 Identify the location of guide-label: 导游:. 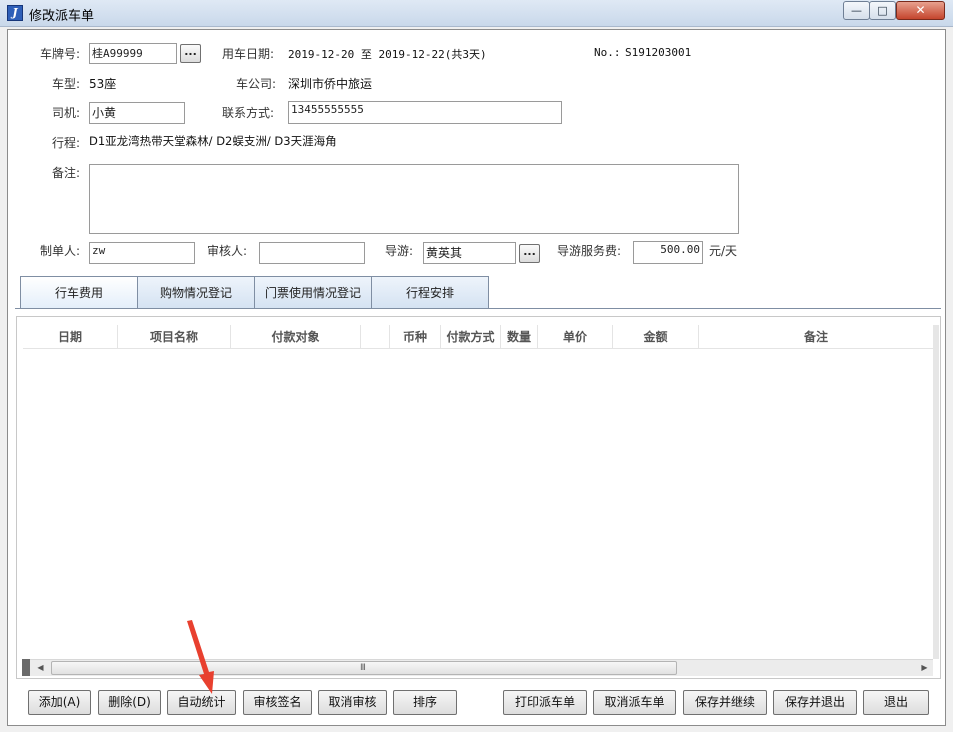
(399, 251).